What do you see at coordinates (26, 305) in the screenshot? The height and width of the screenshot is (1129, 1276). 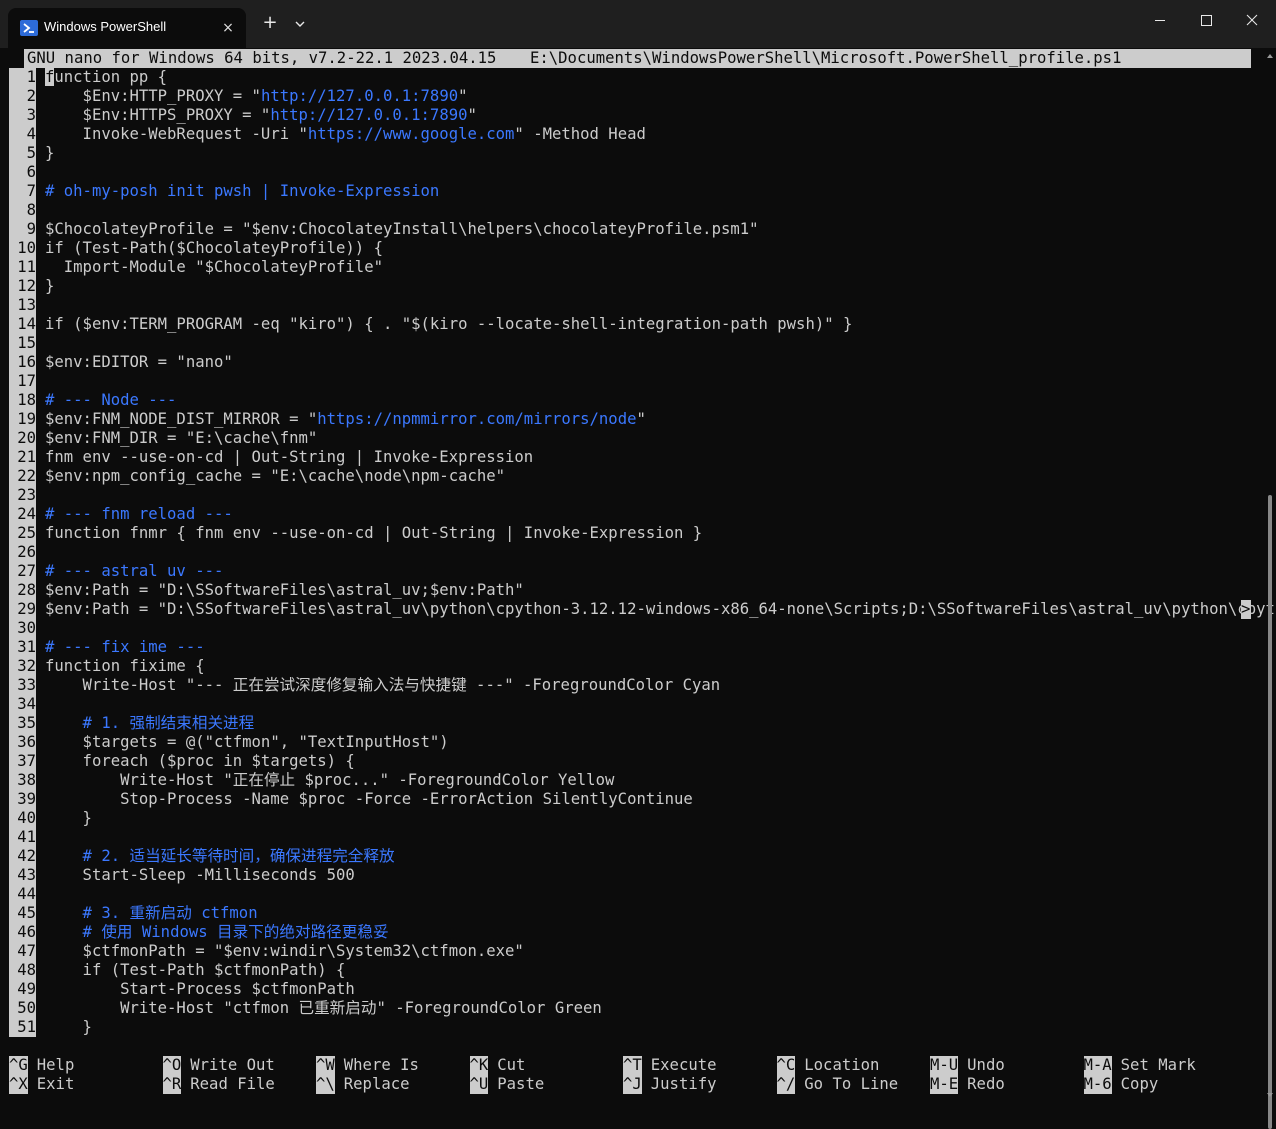 I see `line-number: 13` at bounding box center [26, 305].